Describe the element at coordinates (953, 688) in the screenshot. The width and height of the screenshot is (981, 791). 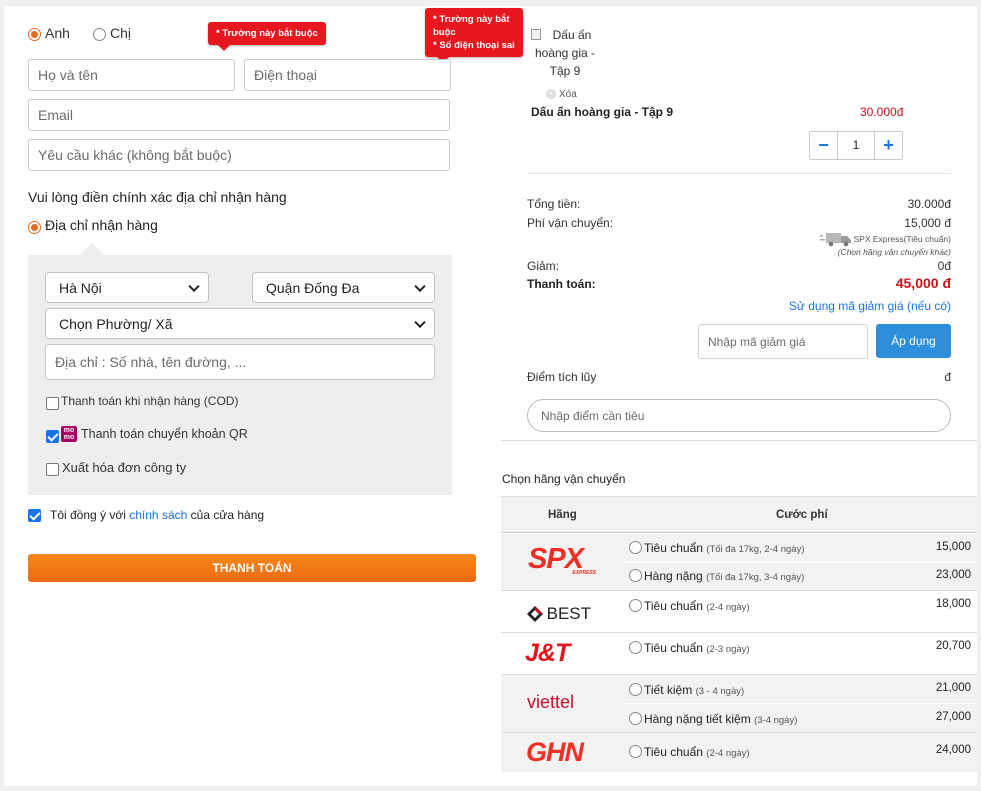
I see `viettel-saving-price: 21,000` at that location.